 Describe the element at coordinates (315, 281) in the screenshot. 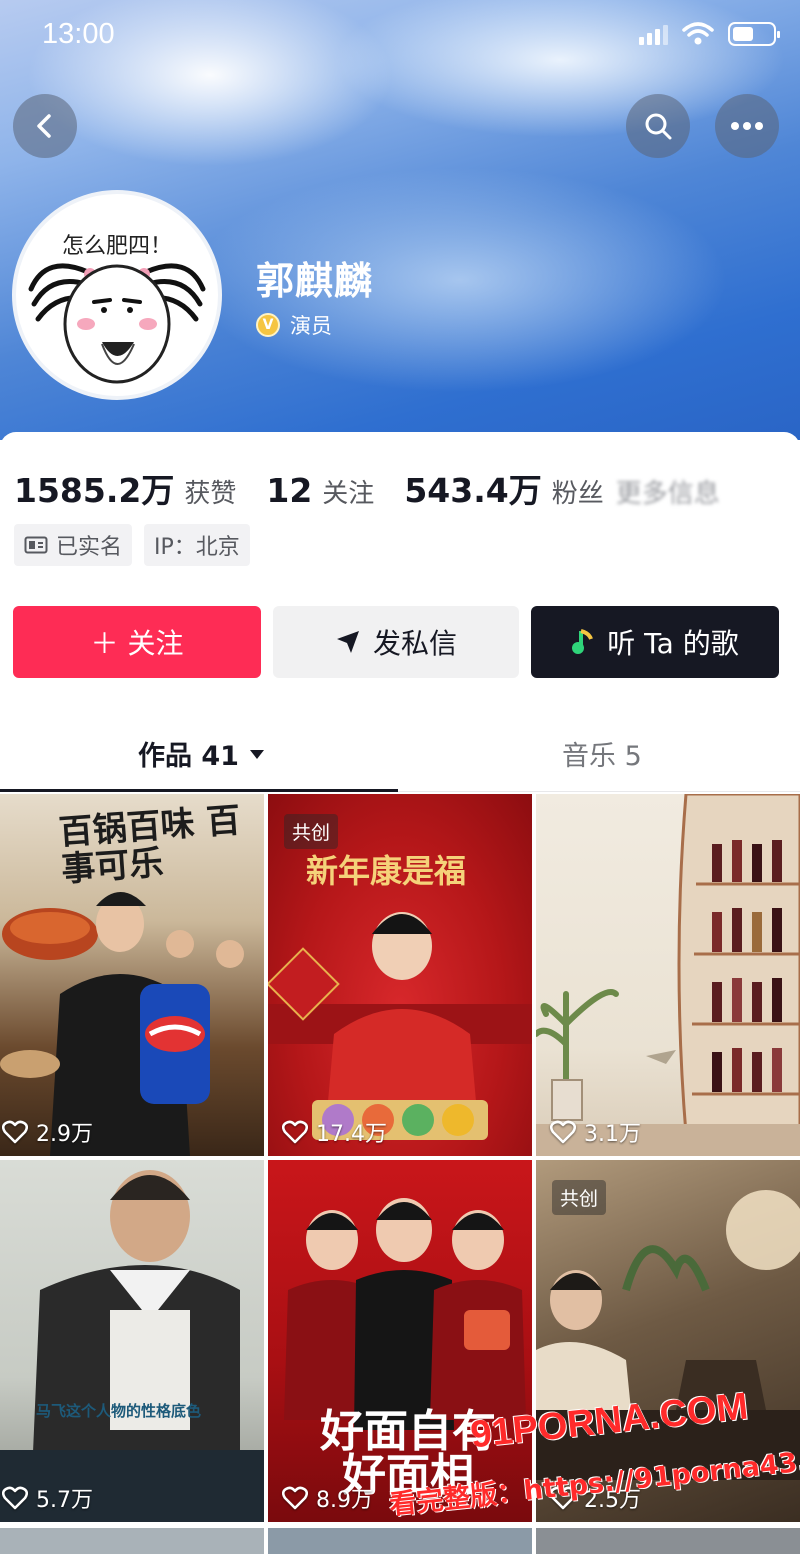

I see `profile-name: 郭麒麟` at that location.